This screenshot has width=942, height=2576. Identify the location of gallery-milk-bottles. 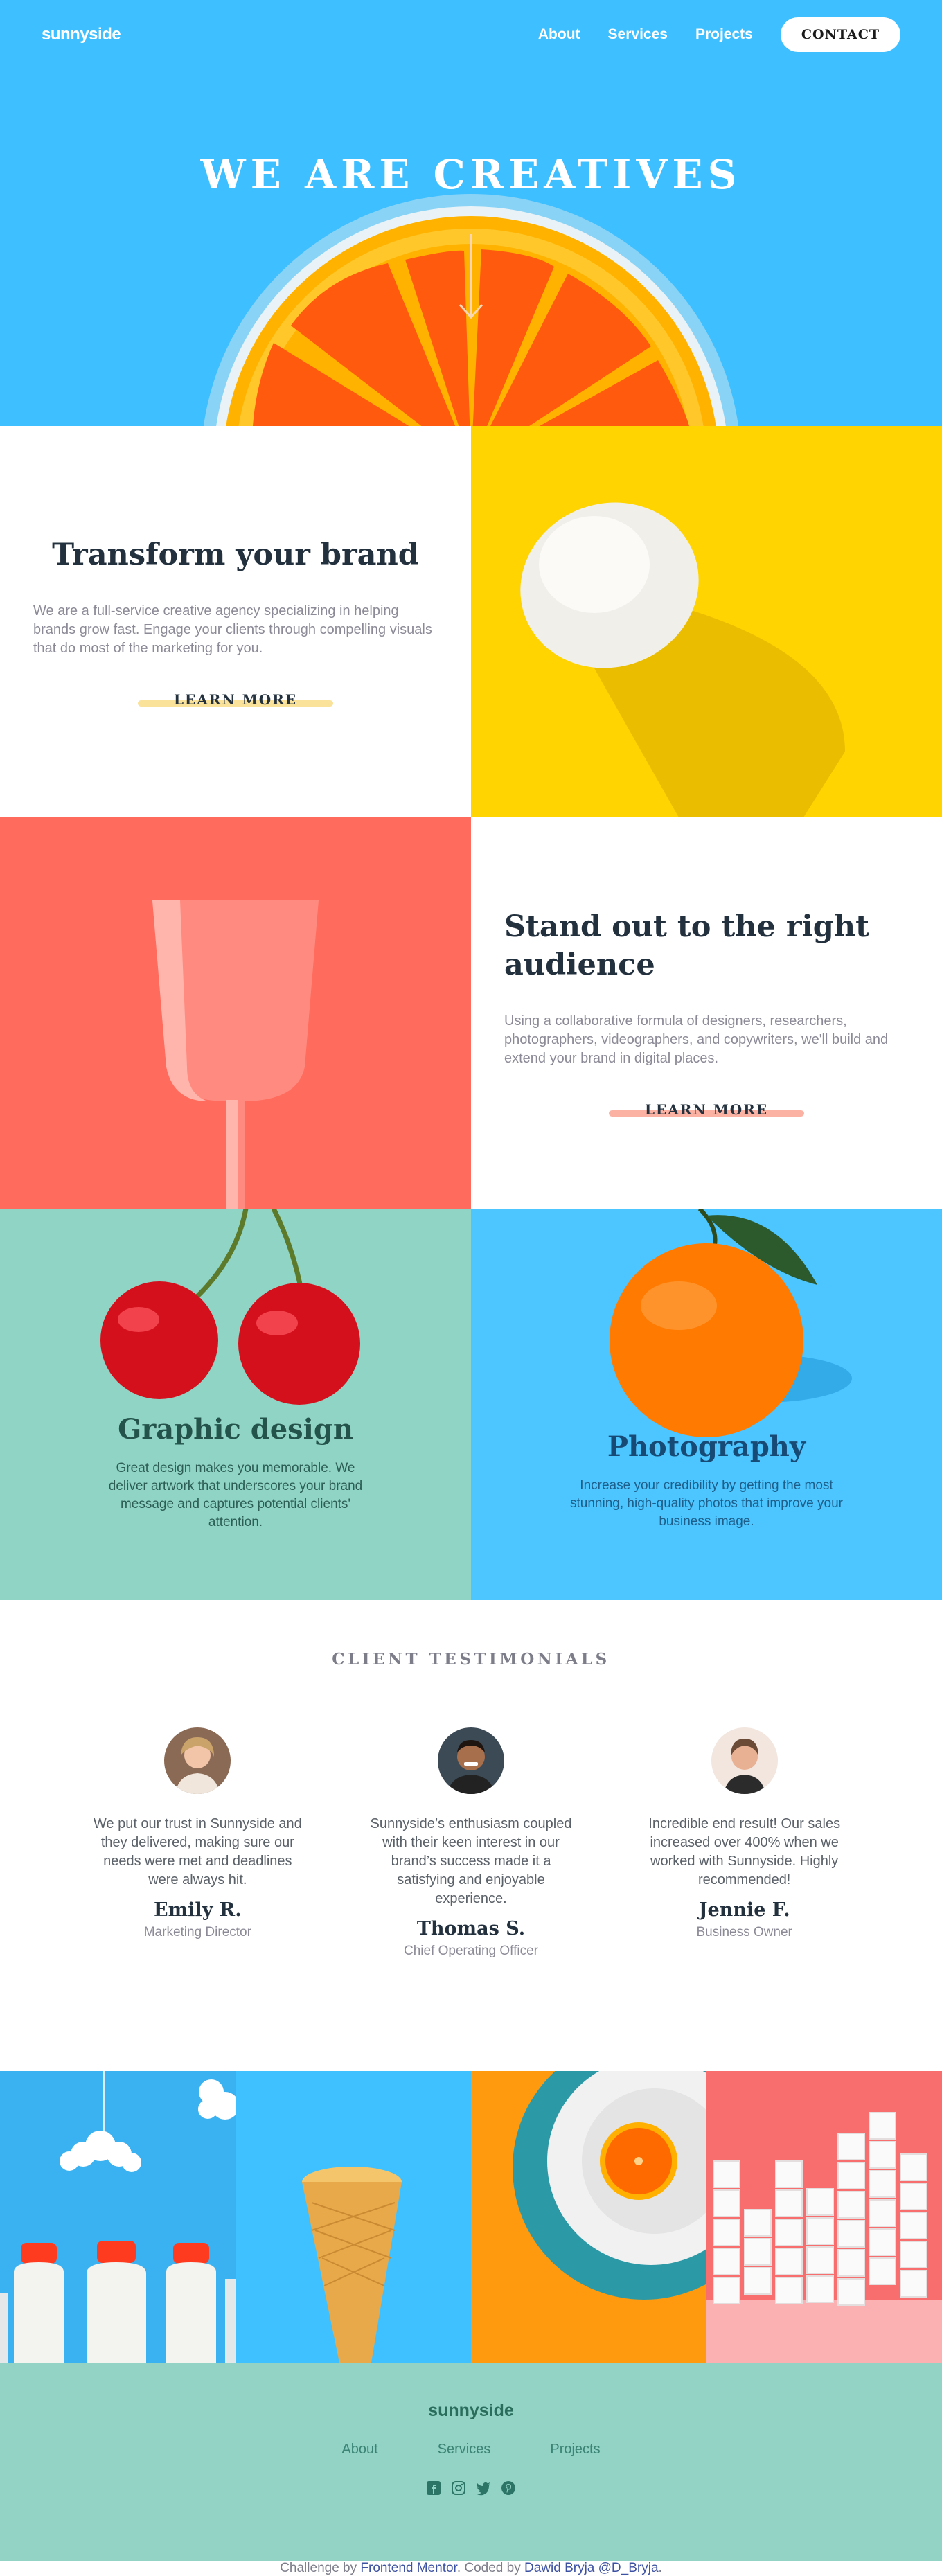
(118, 2217).